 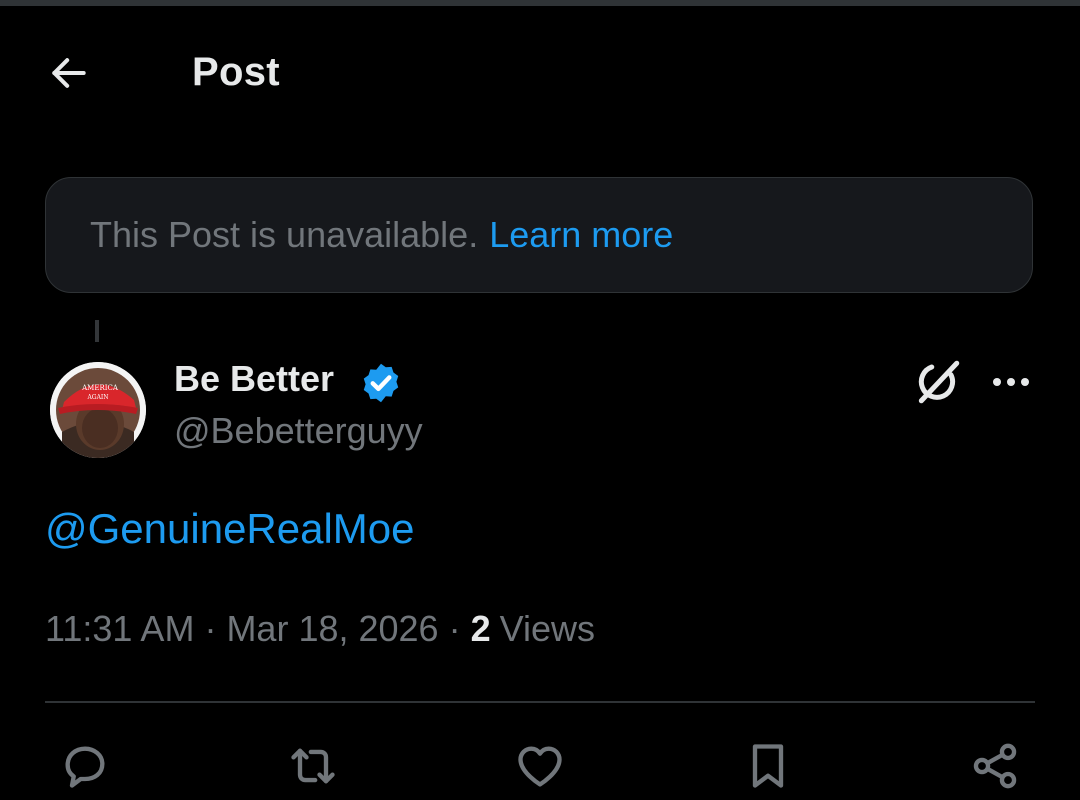 I want to click on bookmark-icon, so click(x=768, y=766).